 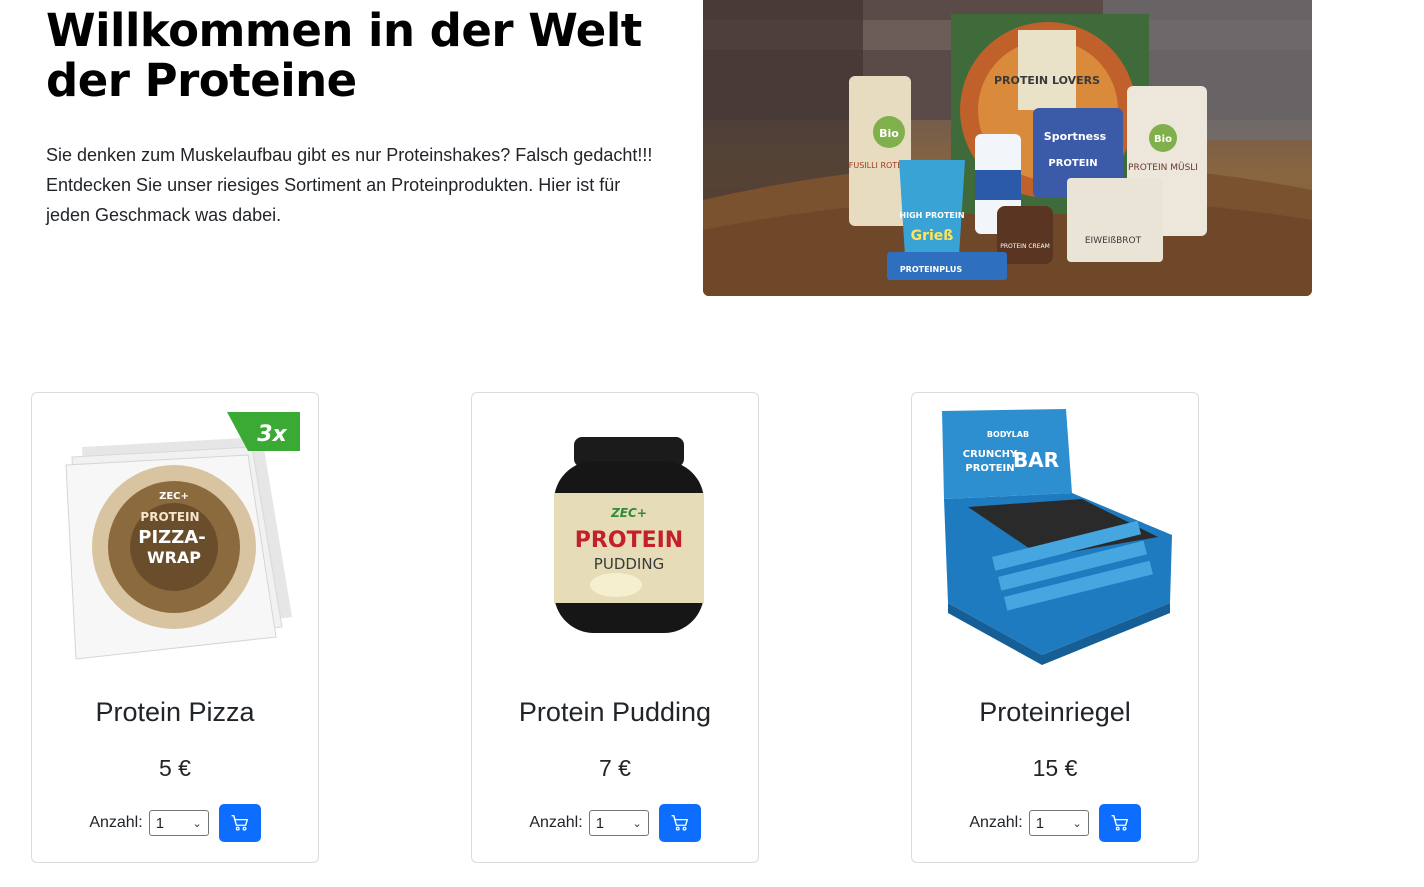 What do you see at coordinates (1047, 80) in the screenshot?
I see `pizza-label: PROTEIN LOVERS` at bounding box center [1047, 80].